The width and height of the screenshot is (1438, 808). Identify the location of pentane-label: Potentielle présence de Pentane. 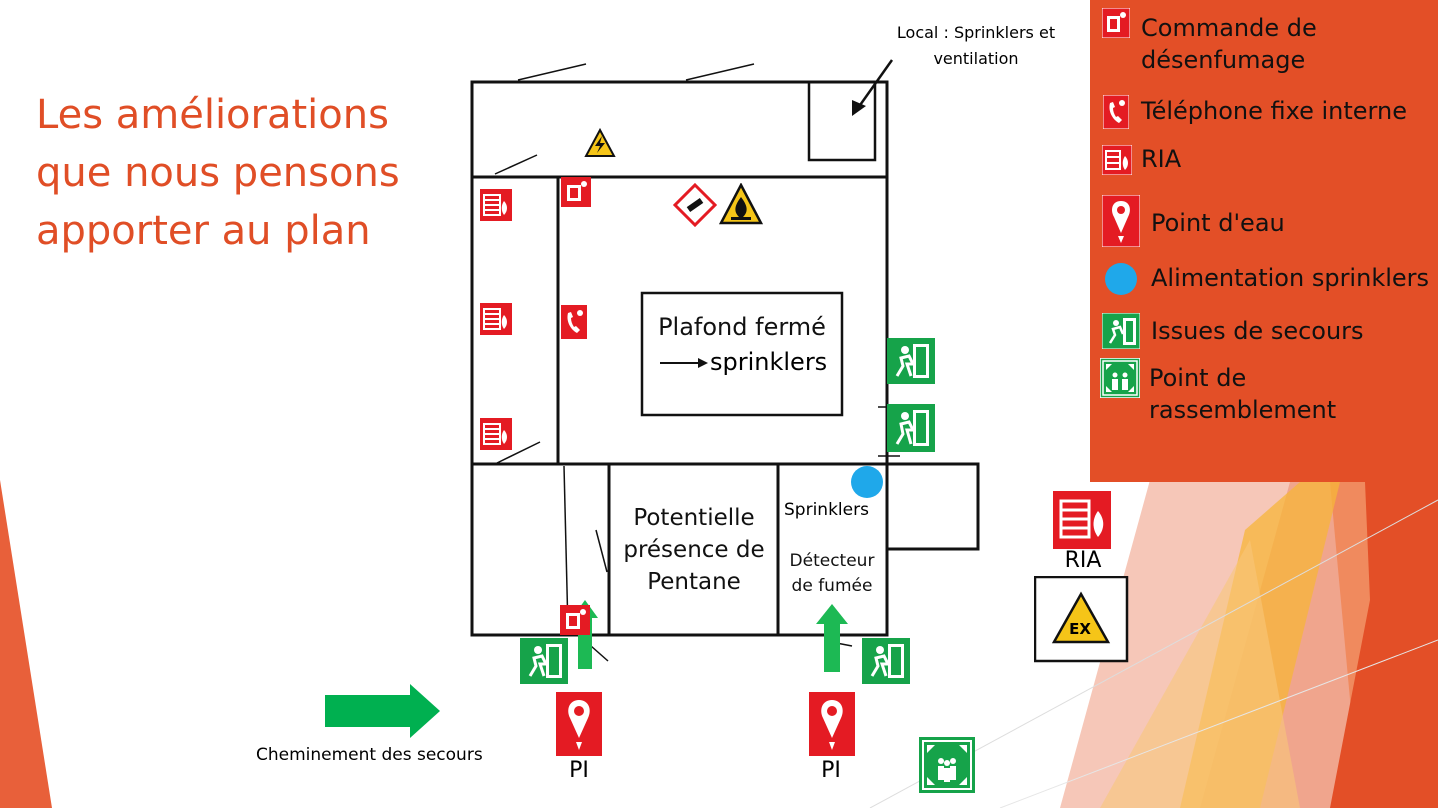
(694, 550).